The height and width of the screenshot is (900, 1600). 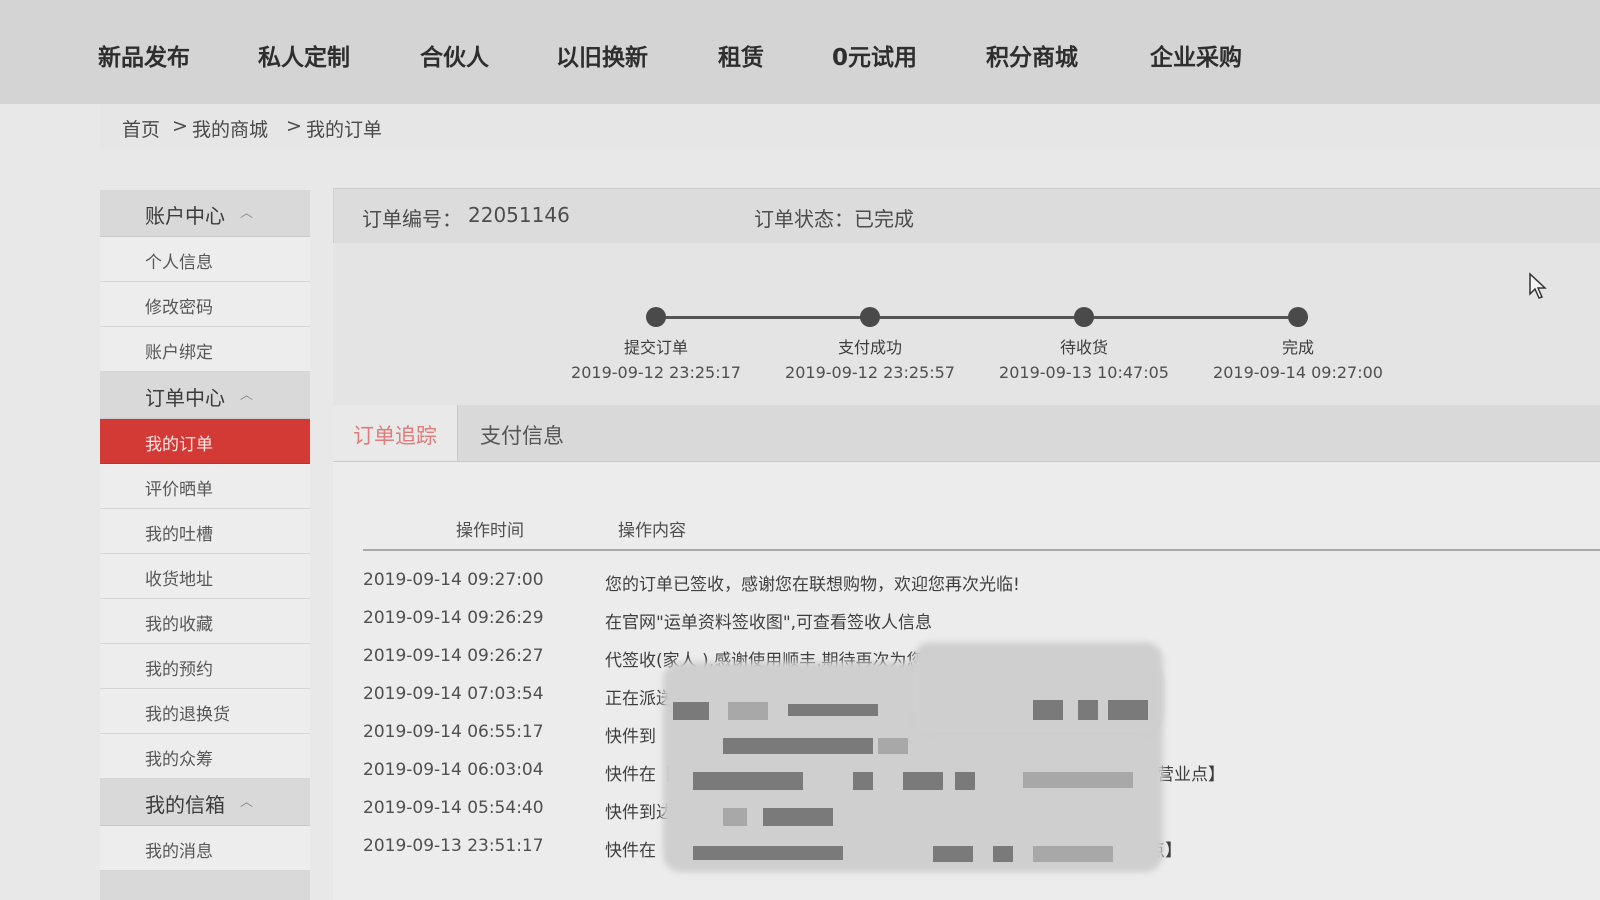 What do you see at coordinates (179, 263) in the screenshot?
I see `sidebar-item-label: 个人信息` at bounding box center [179, 263].